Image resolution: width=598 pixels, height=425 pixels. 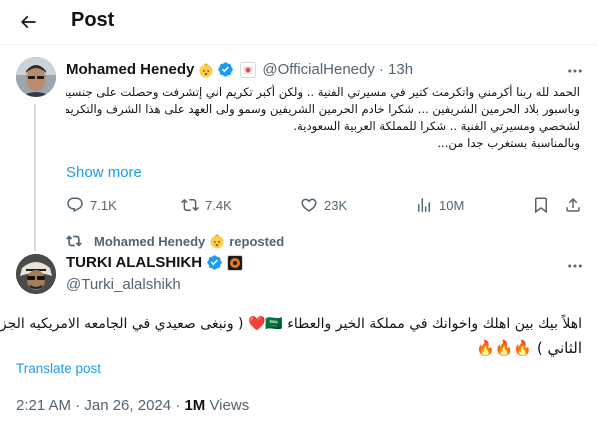 I want to click on reposter-name: Mohamed Henedy, so click(x=150, y=241).